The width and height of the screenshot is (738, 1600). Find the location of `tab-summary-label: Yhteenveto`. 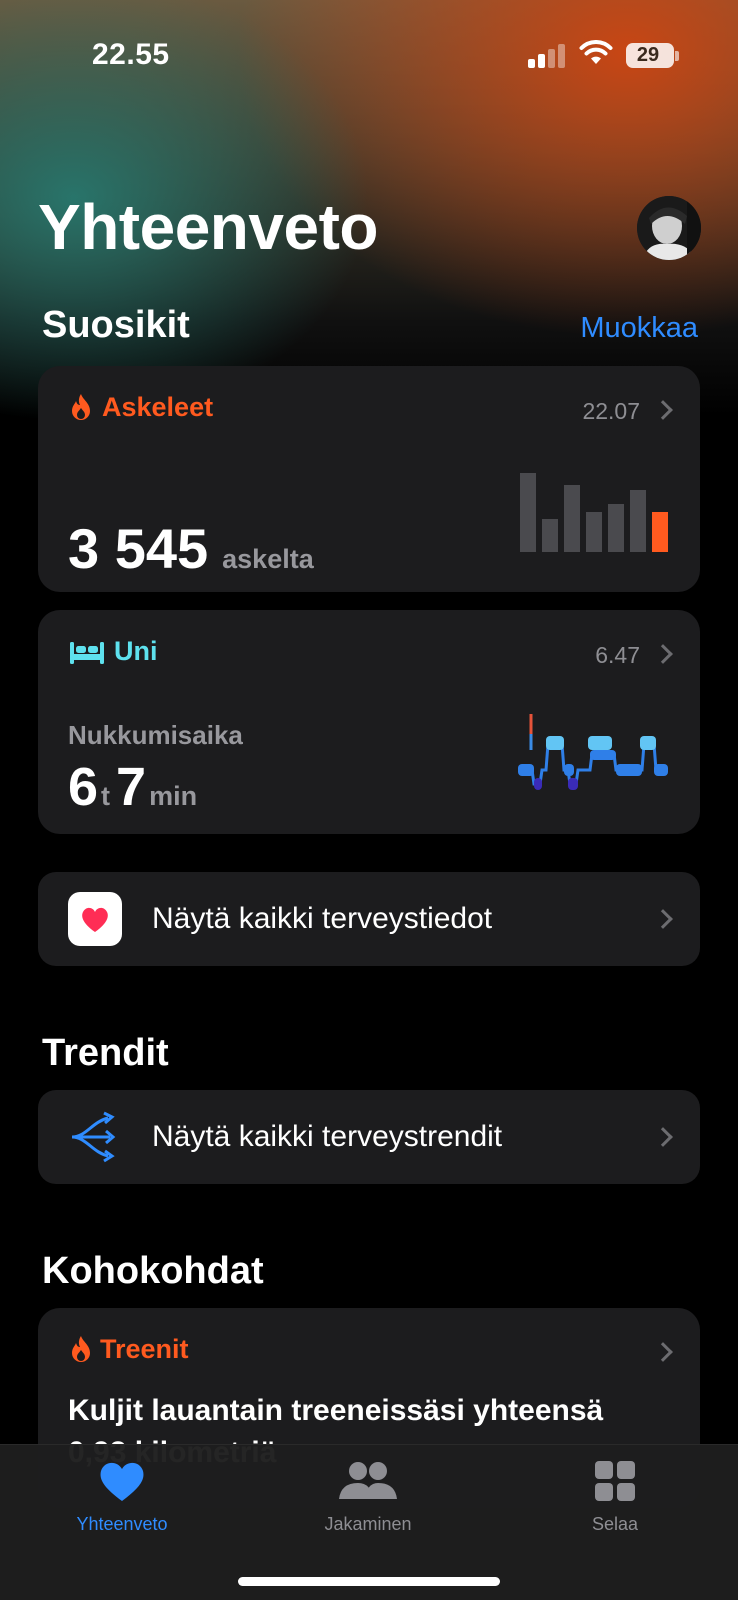

tab-summary-label: Yhteenveto is located at coordinates (122, 1524).